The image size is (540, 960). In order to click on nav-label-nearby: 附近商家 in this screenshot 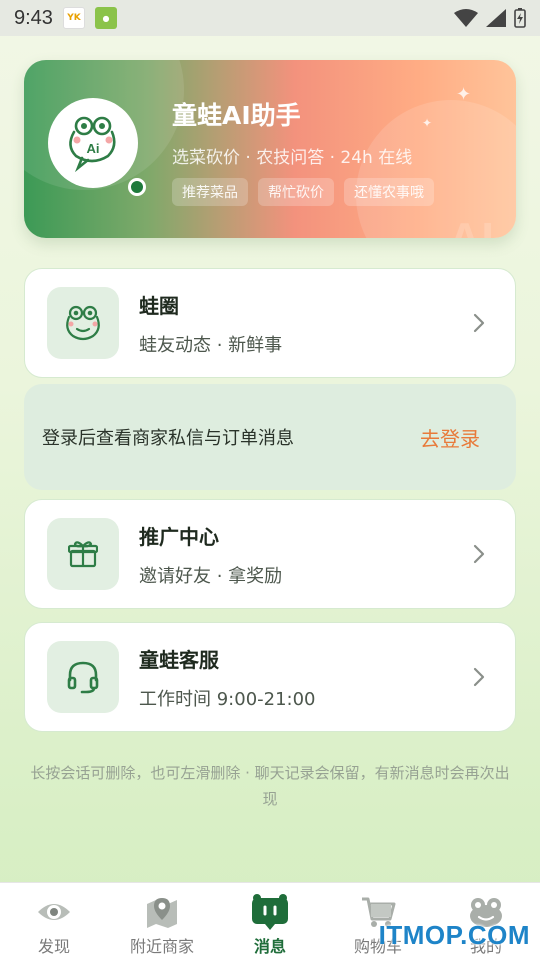, I will do `click(161, 946)`.